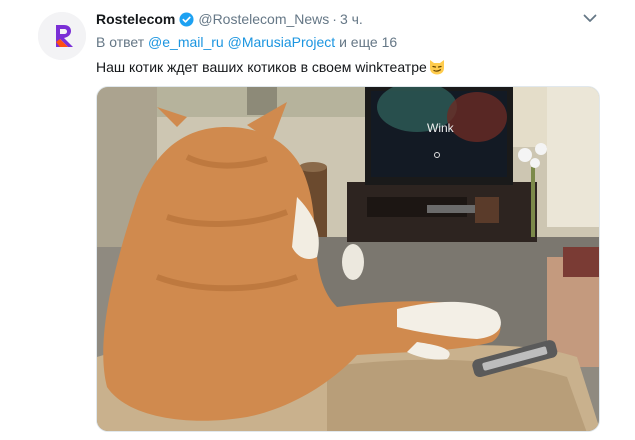 The width and height of the screenshot is (635, 440). Describe the element at coordinates (351, 19) in the screenshot. I see `tweet-timestamp: 3 ч.` at that location.